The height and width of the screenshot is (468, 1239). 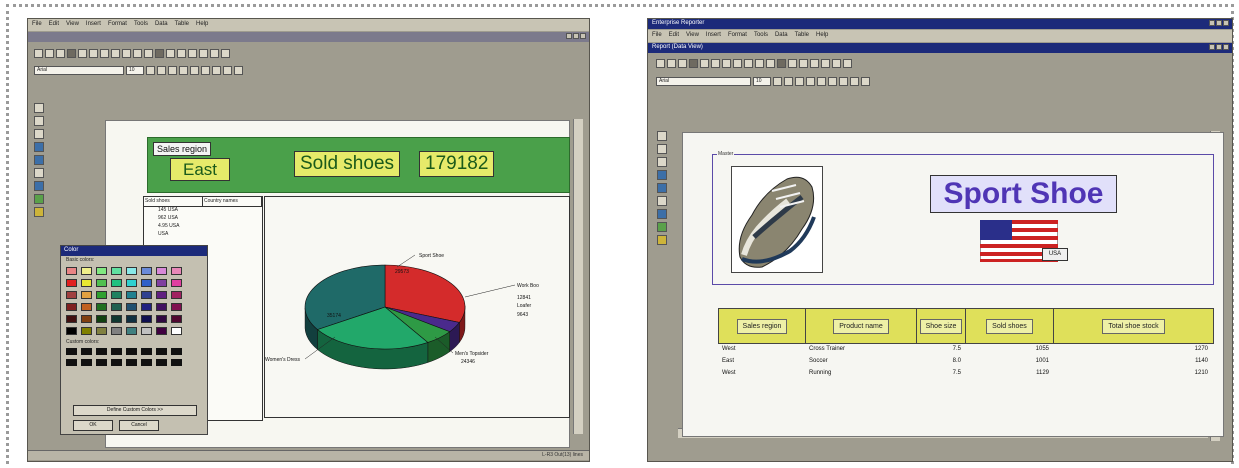 I want to click on font-name-select: Arial, so click(x=703, y=81).